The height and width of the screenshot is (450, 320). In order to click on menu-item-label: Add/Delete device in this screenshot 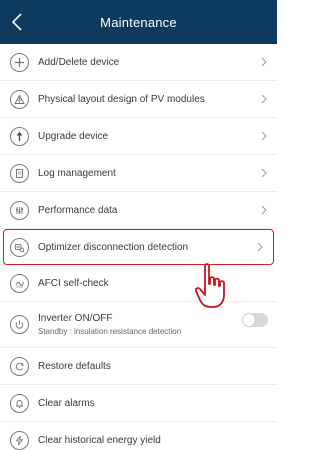, I will do `click(79, 62)`.